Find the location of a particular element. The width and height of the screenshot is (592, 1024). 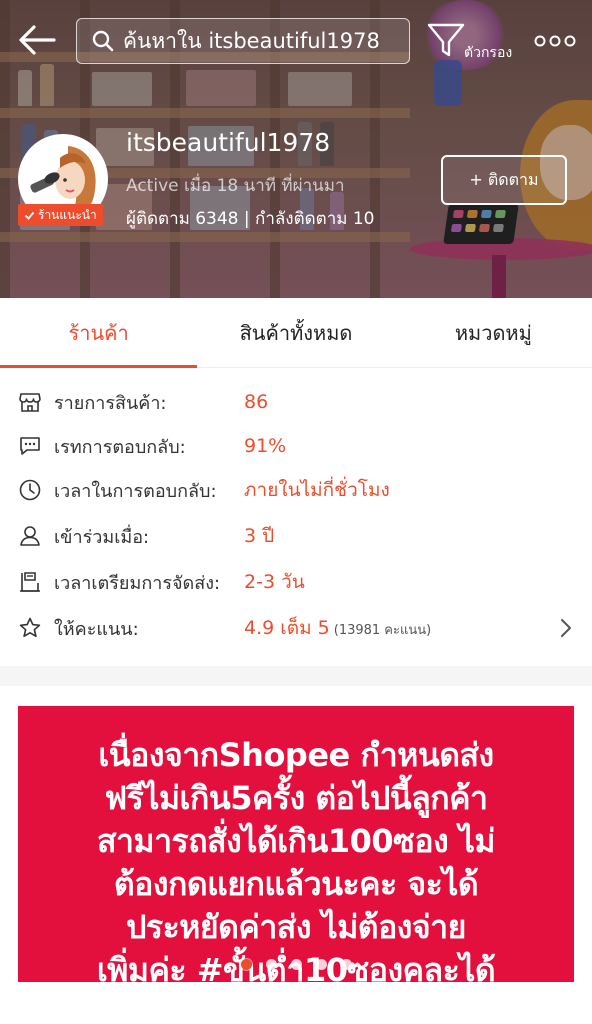

tab-all-products: สินค้าทั้งหมด is located at coordinates (295, 332).